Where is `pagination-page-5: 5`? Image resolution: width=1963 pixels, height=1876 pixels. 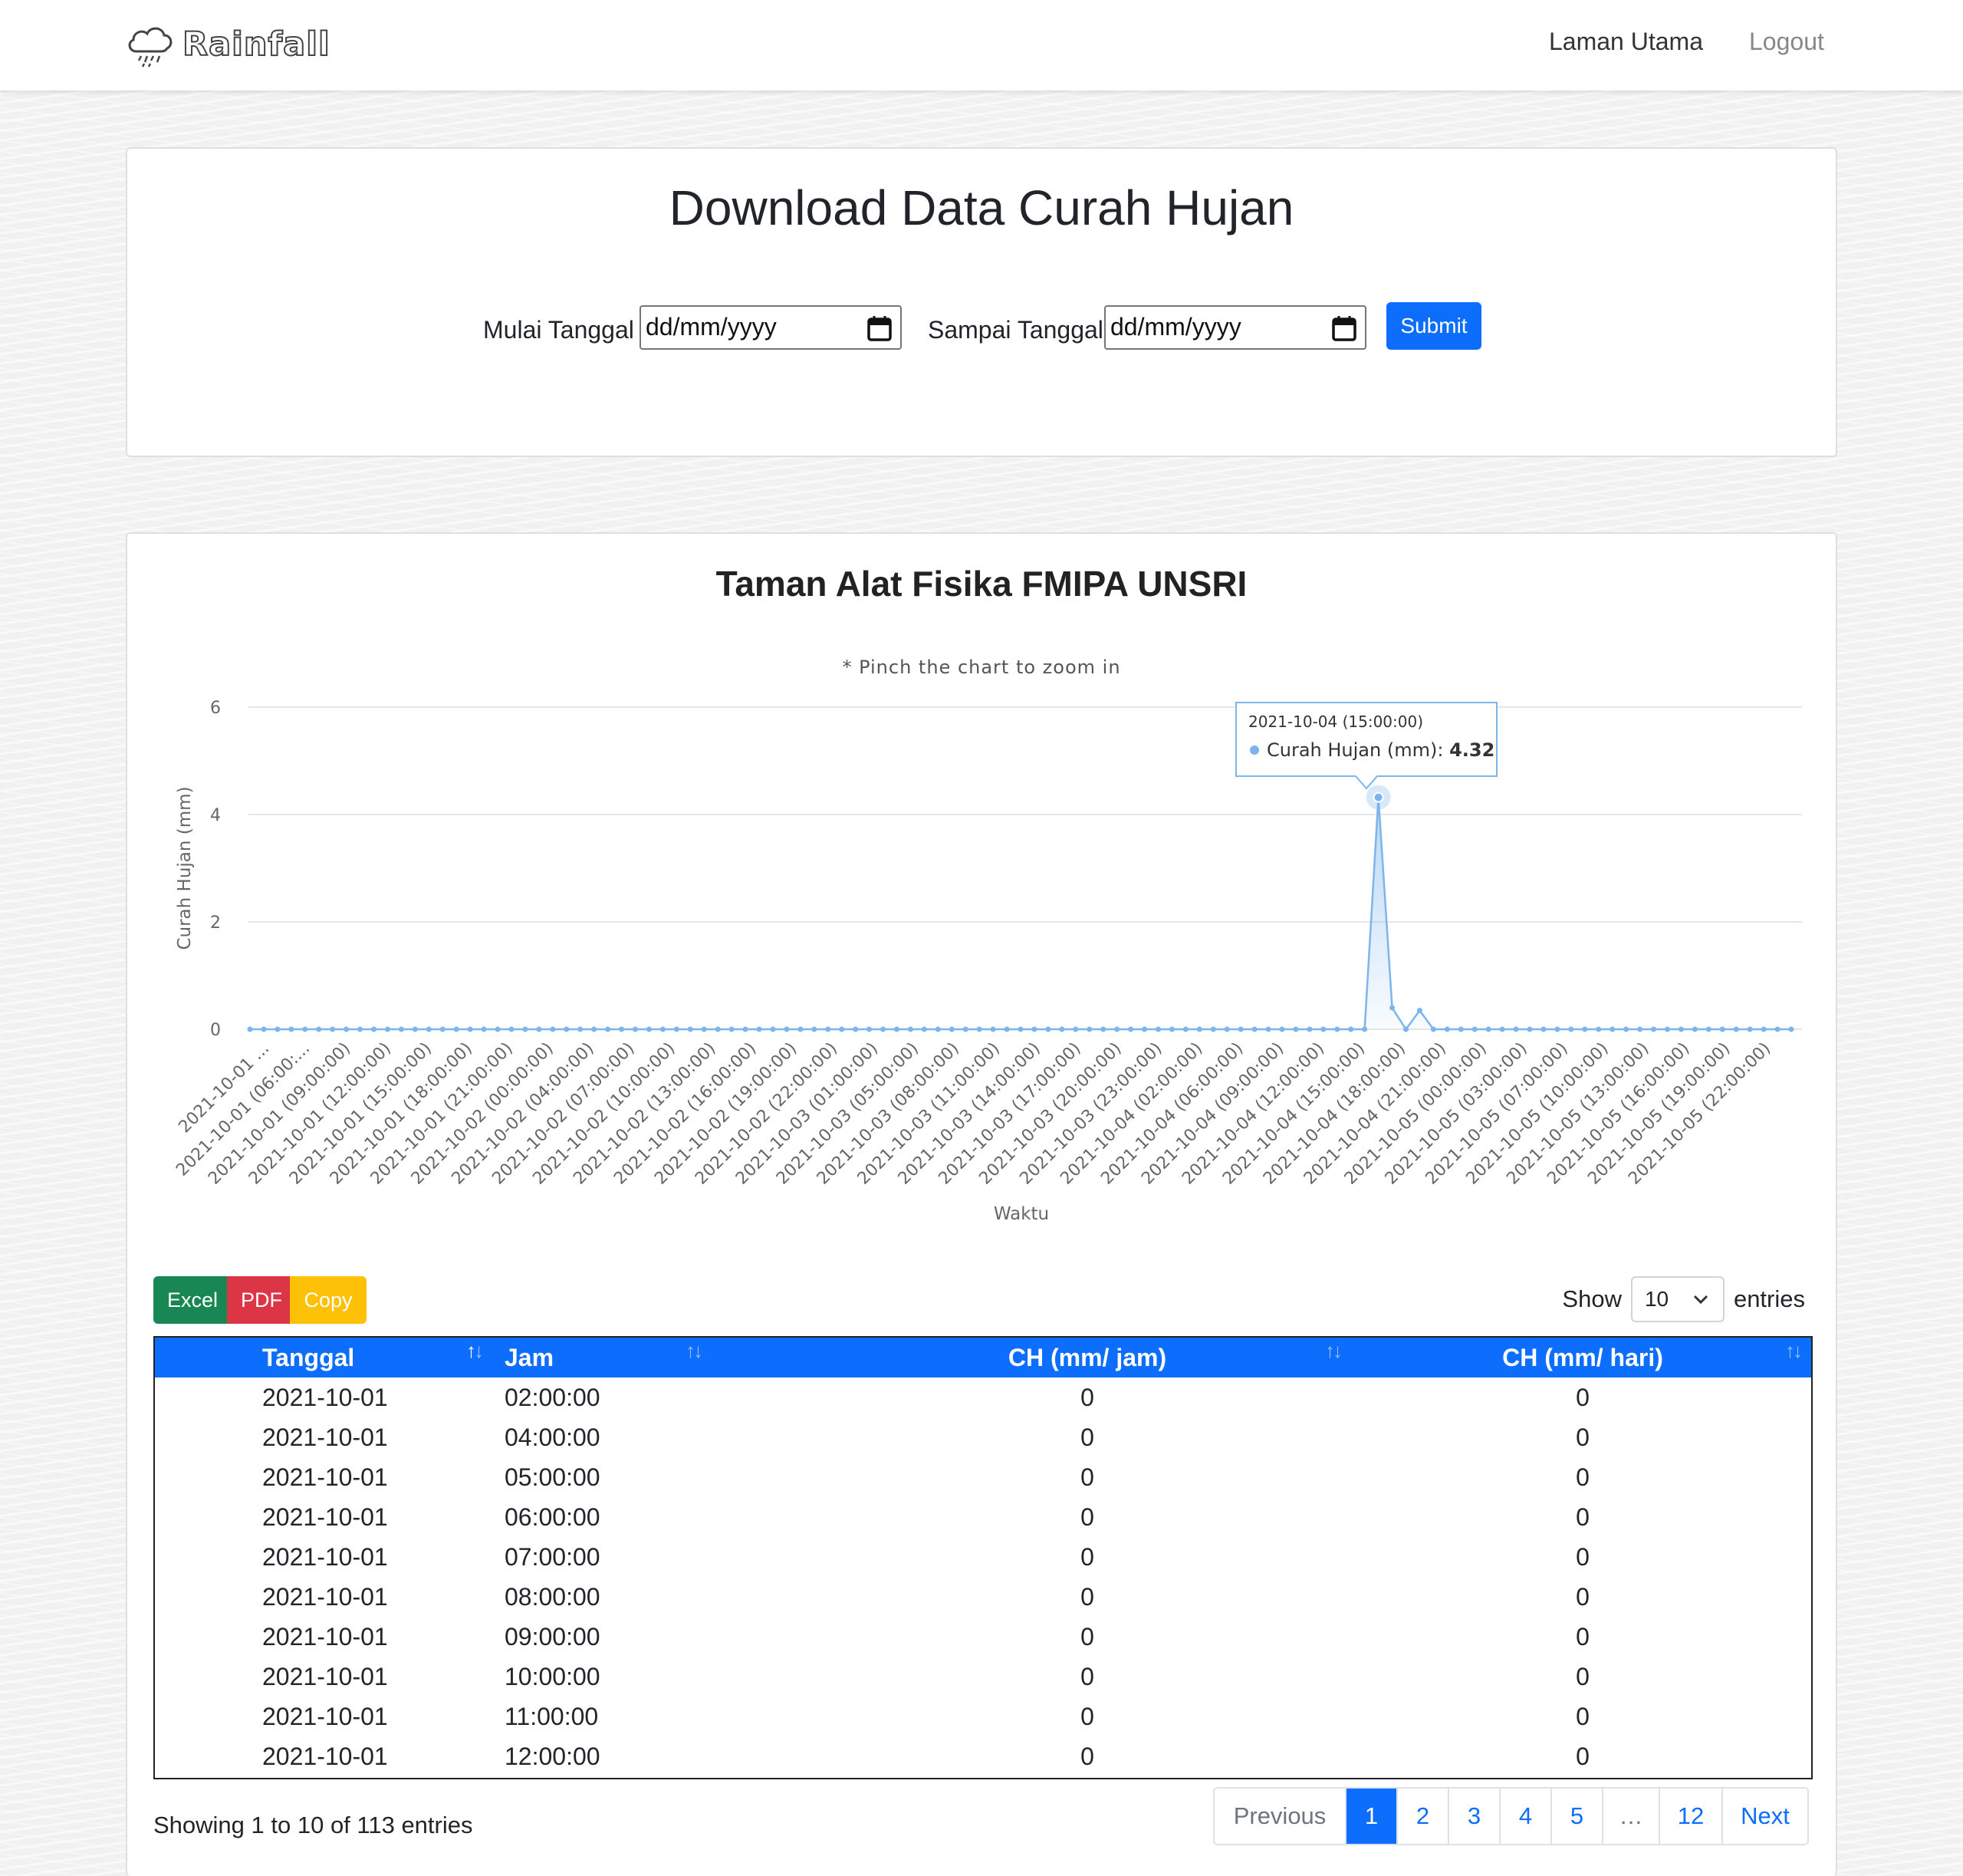
pagination-page-5: 5 is located at coordinates (1576, 1816).